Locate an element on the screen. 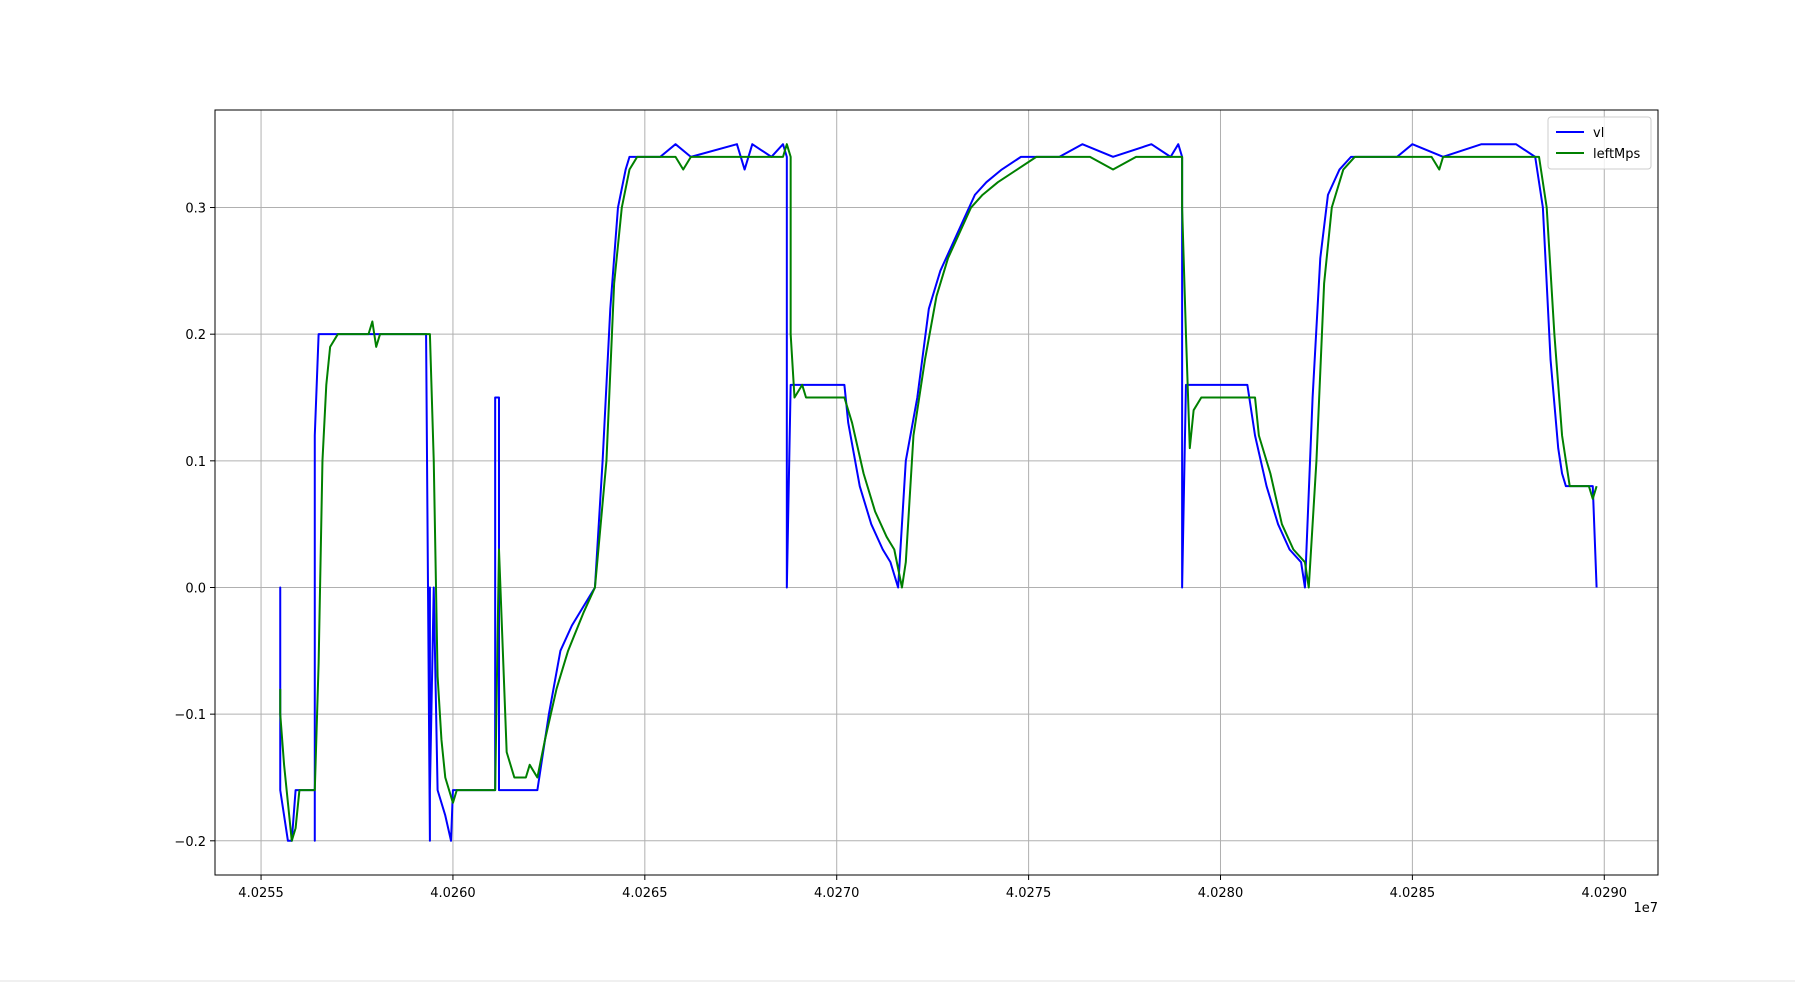 This screenshot has width=1795, height=982. x-tick-label: 4.0290 is located at coordinates (1605, 893).